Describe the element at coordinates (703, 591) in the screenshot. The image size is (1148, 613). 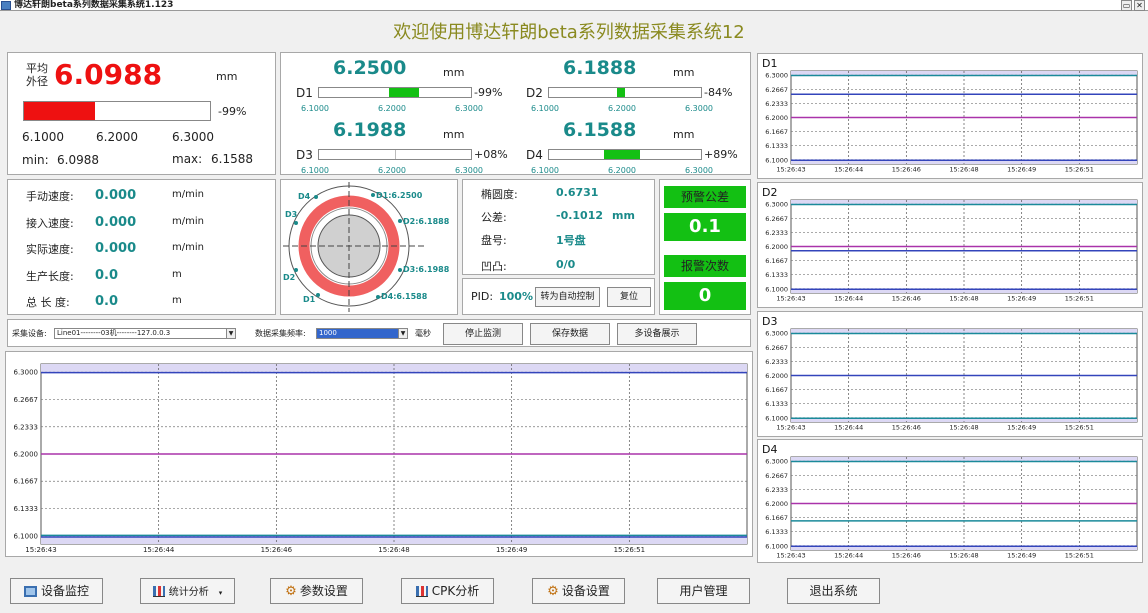
I see `nav-button: 用户管理` at that location.